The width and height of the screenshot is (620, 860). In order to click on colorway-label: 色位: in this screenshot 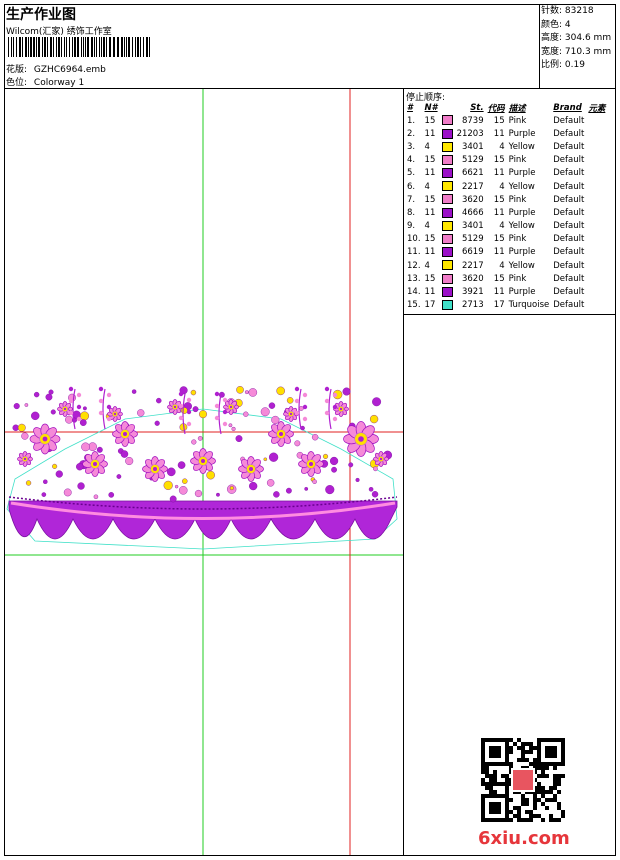, I will do `click(17, 83)`.